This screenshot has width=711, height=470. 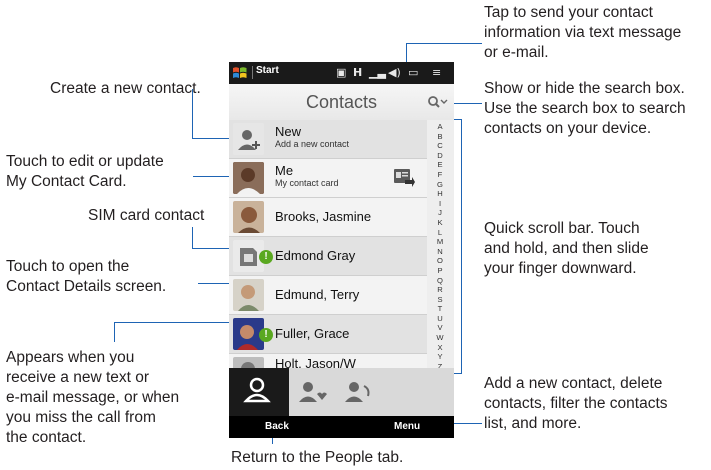 I want to click on tab-updates, so click(x=357, y=392).